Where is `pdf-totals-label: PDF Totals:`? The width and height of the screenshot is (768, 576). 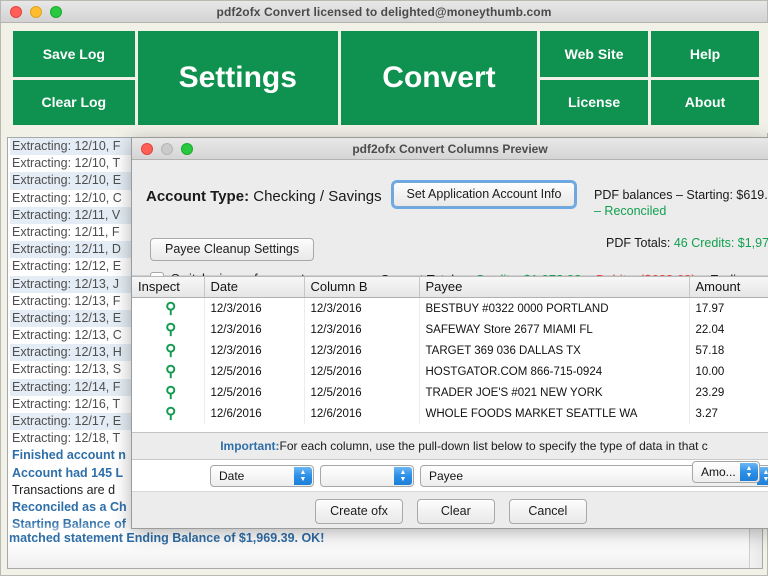
pdf-totals-label: PDF Totals: is located at coordinates (638, 243).